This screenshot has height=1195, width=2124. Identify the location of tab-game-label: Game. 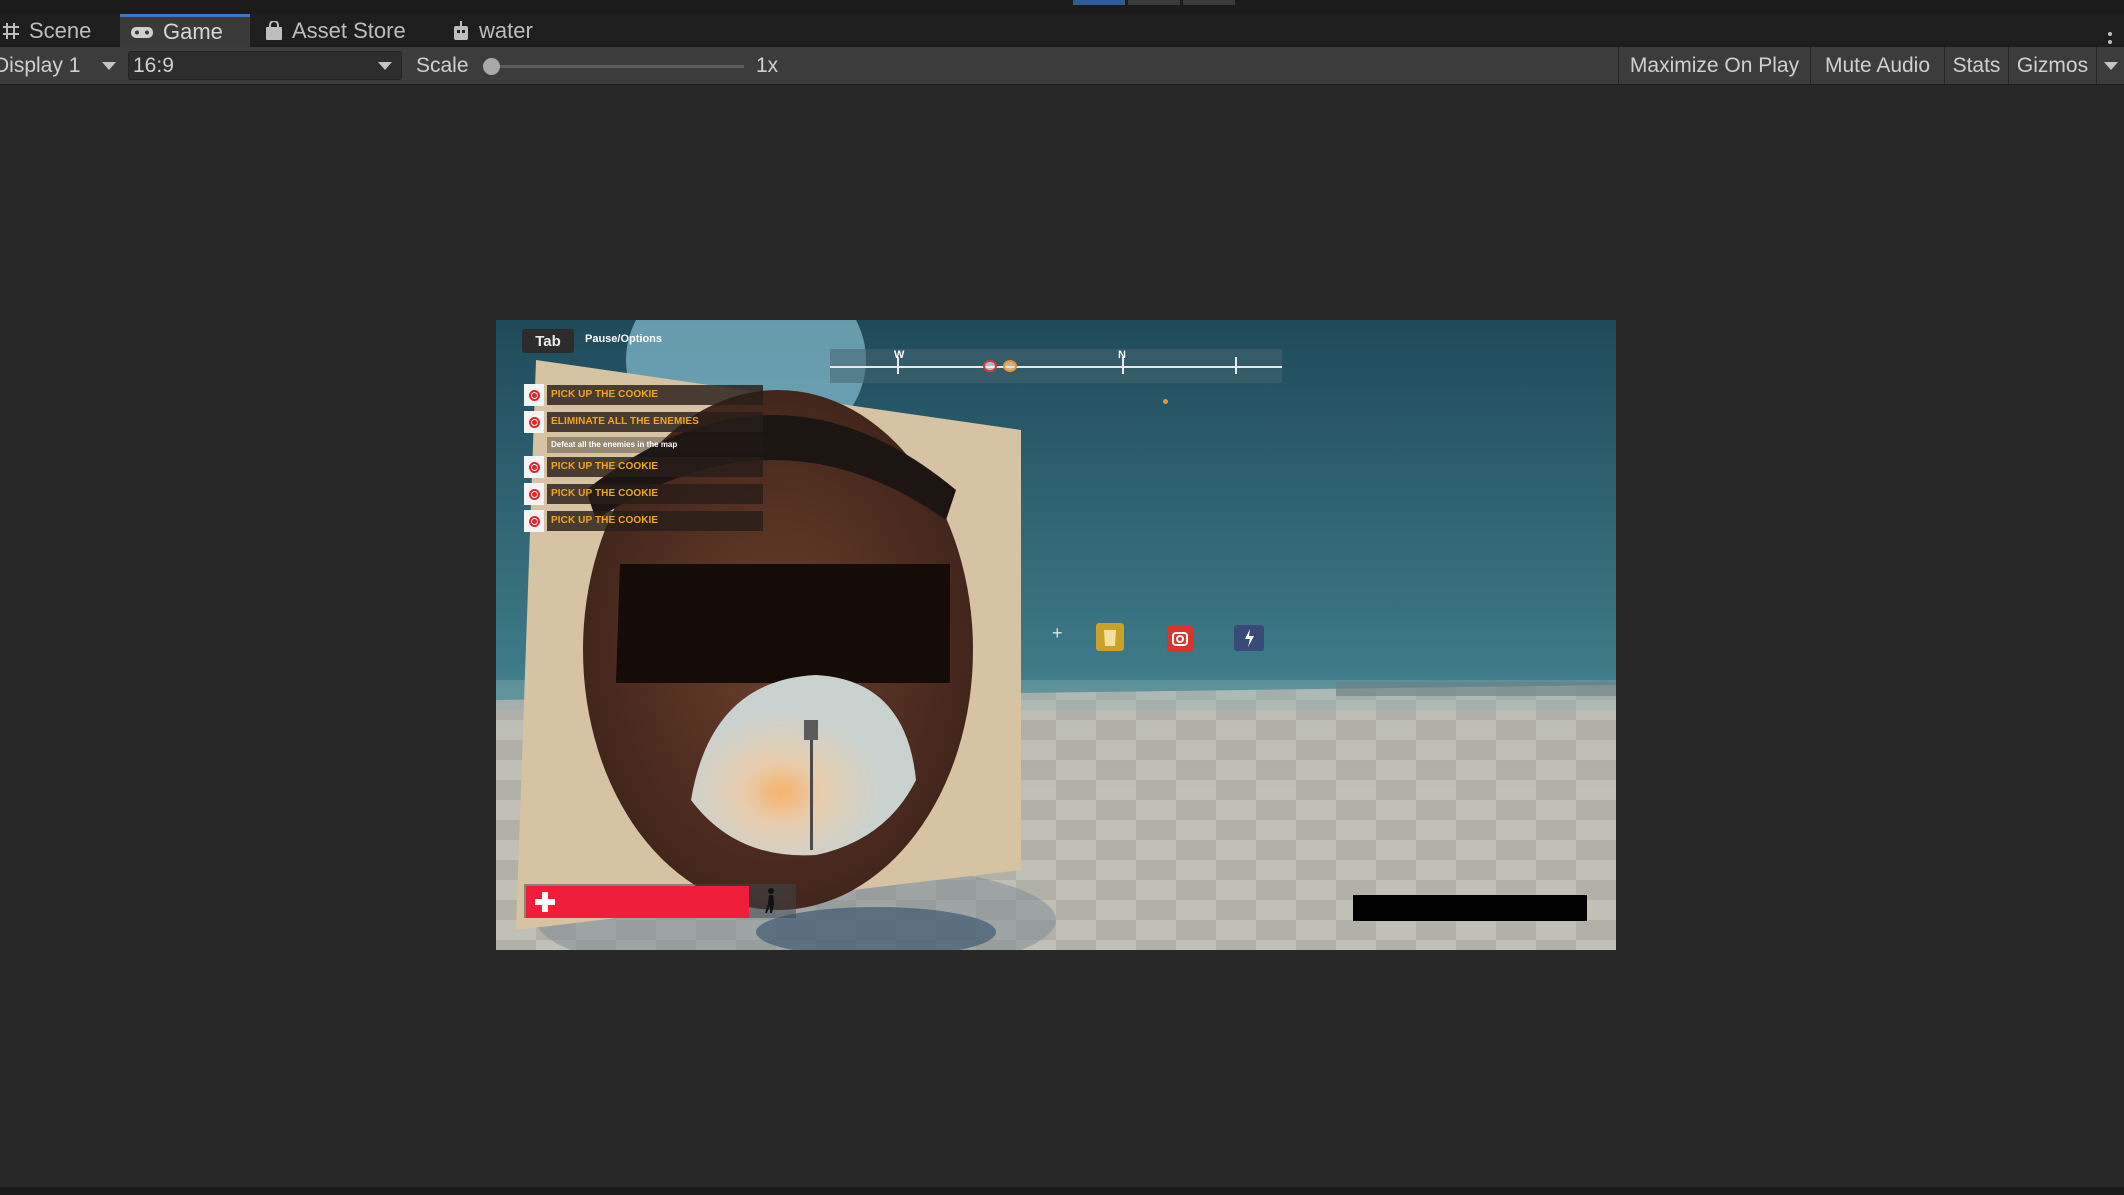
(193, 31).